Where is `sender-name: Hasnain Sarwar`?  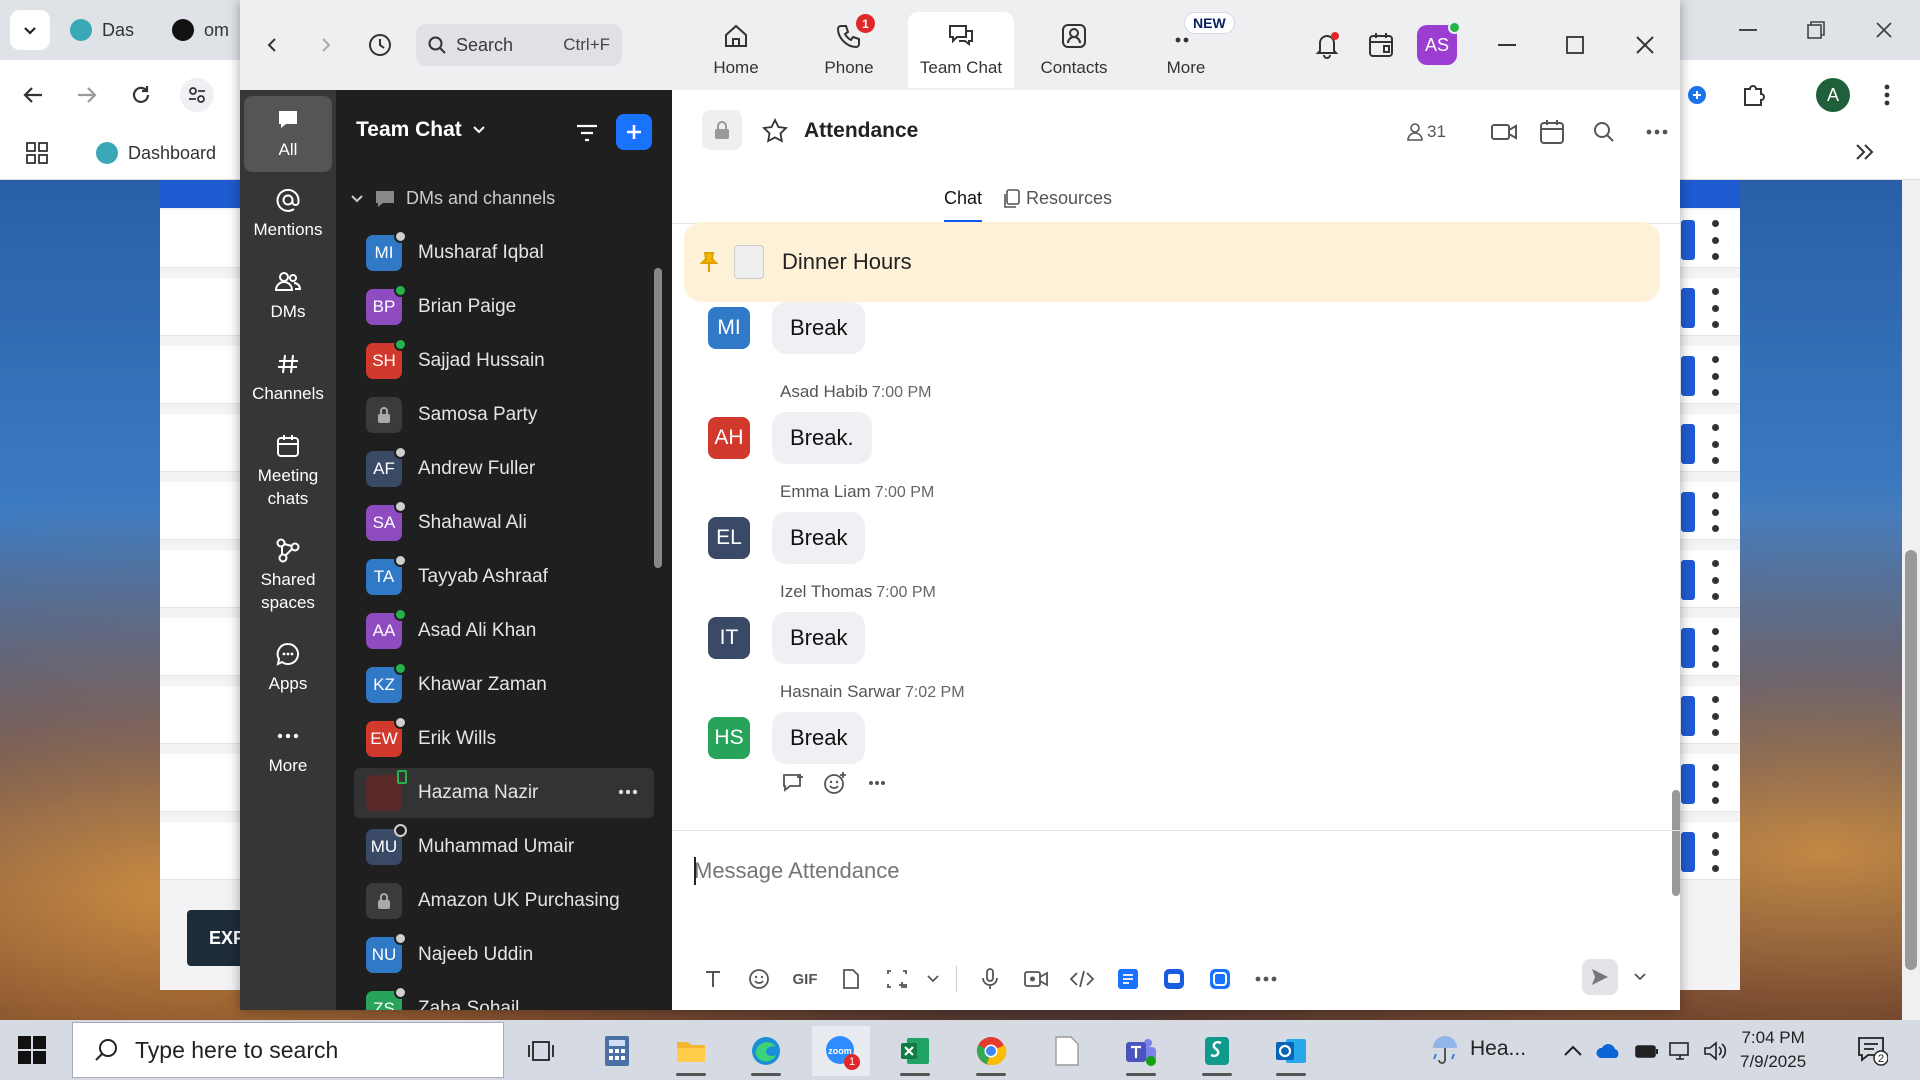
sender-name: Hasnain Sarwar is located at coordinates (840, 691).